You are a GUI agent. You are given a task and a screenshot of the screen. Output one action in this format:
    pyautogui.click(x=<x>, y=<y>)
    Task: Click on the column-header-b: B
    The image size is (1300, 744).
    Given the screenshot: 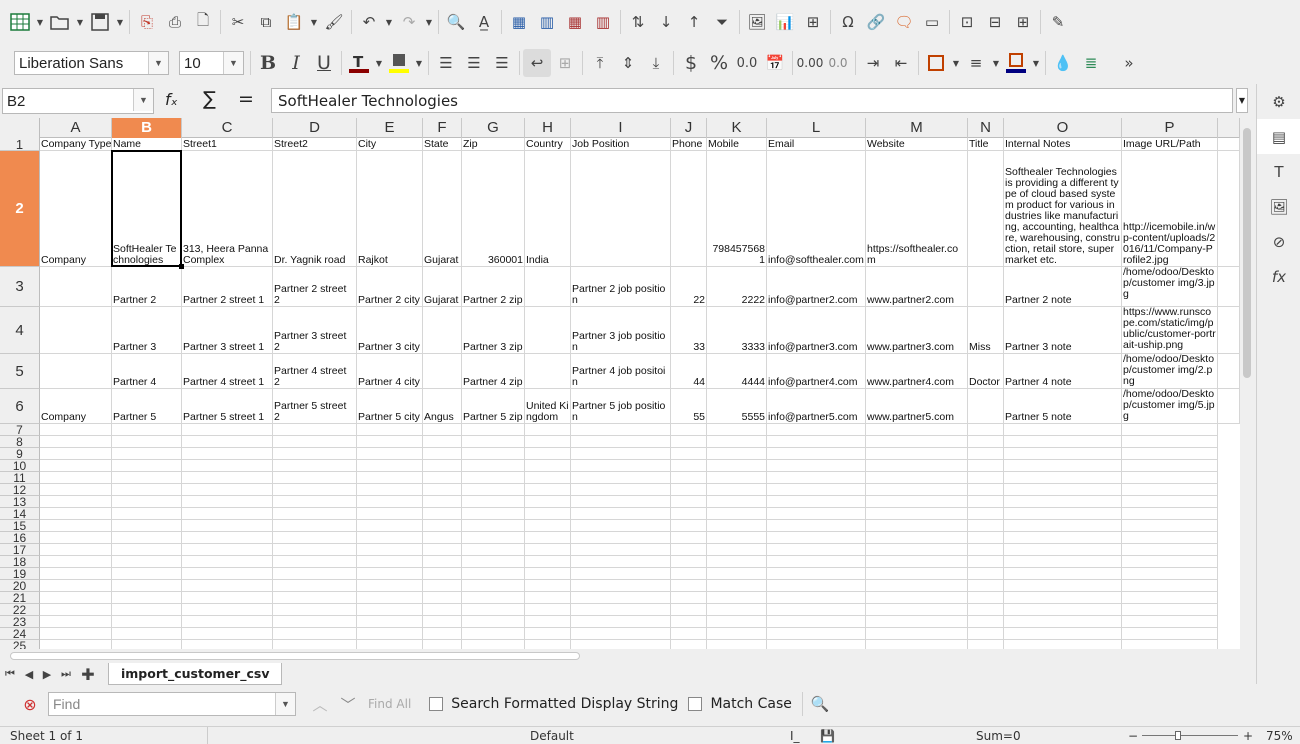 What is the action you would take?
    pyautogui.click(x=147, y=128)
    